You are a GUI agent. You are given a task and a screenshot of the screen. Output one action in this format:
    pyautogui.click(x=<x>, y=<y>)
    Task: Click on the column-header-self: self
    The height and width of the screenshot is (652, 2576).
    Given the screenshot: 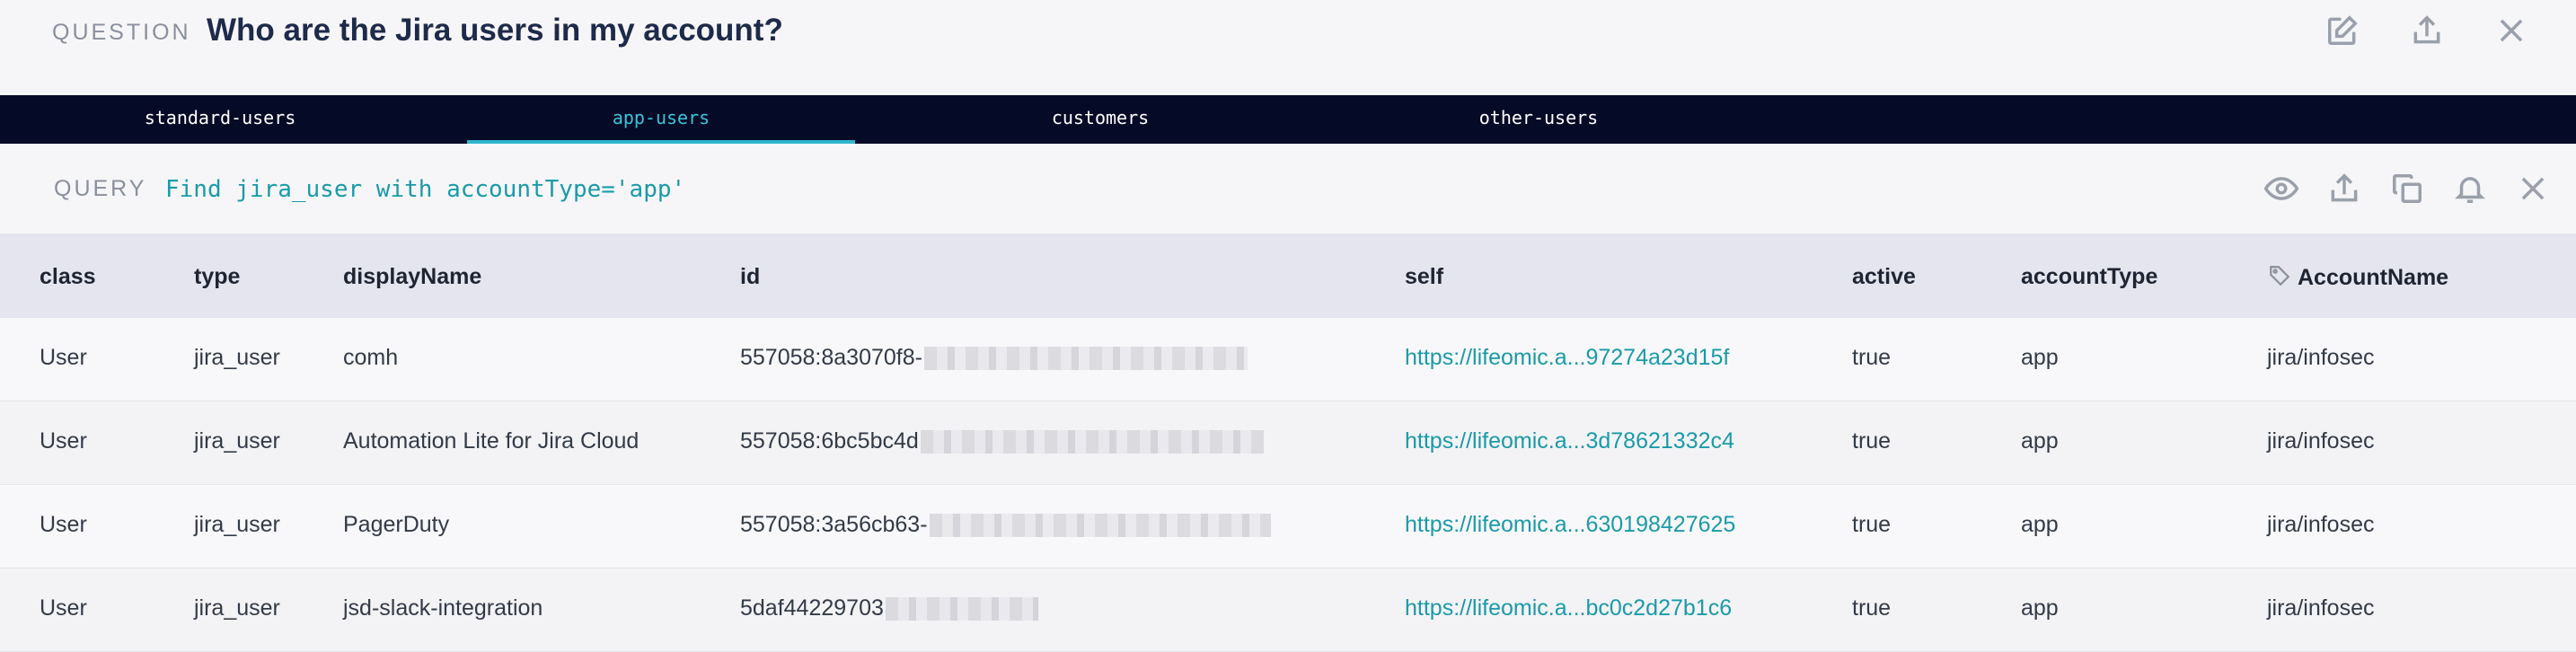 What is the action you would take?
    pyautogui.click(x=1424, y=277)
    